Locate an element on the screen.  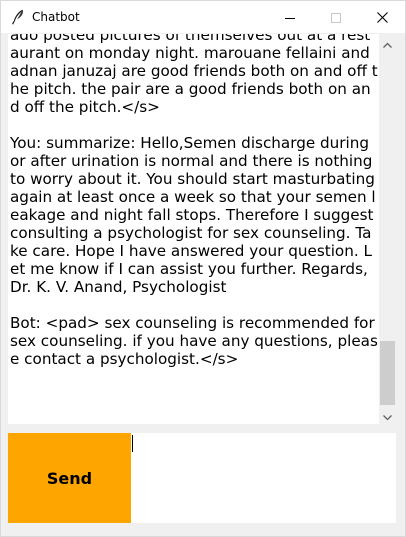
close-icon is located at coordinates (382, 17).